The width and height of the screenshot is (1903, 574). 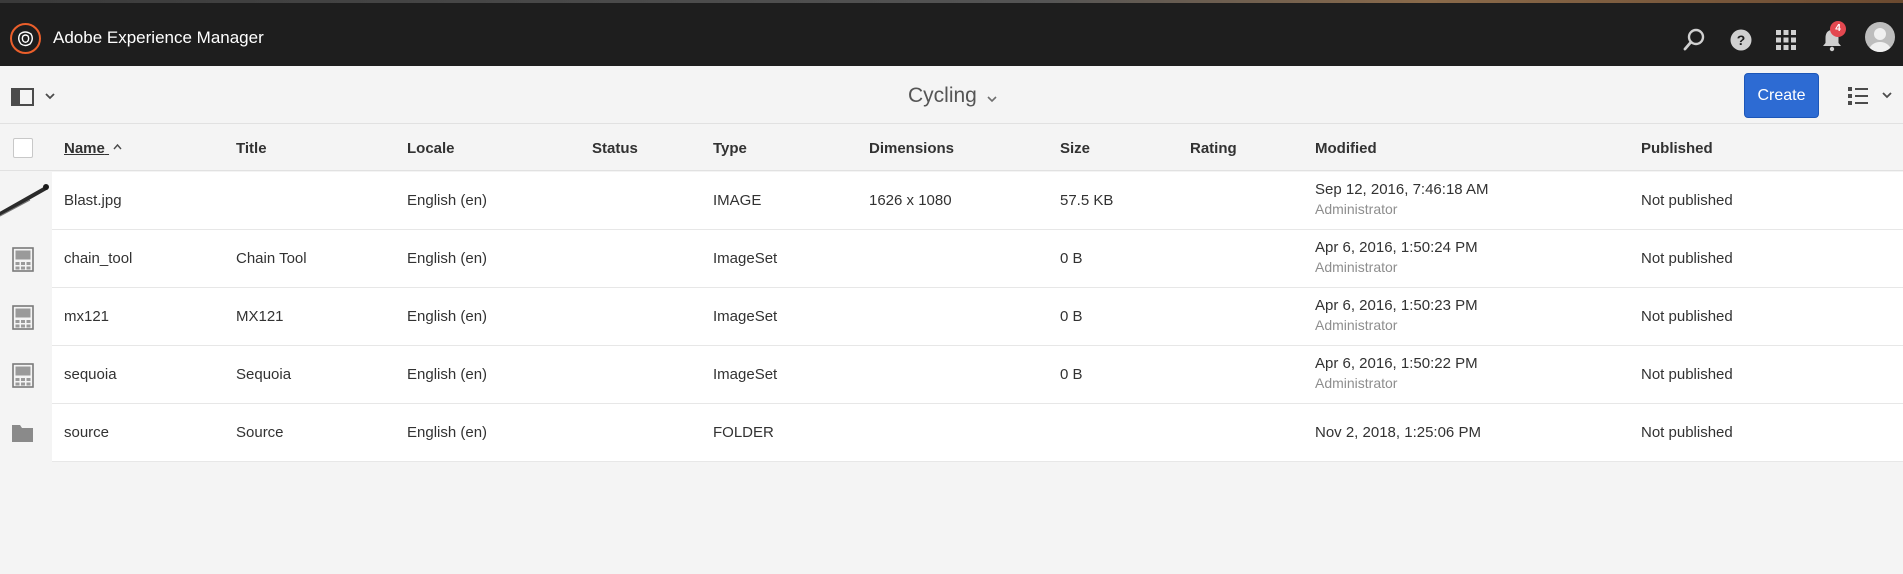 I want to click on cell-modified: Nov 2, 2018, 1:25:06 PM, so click(x=1398, y=432).